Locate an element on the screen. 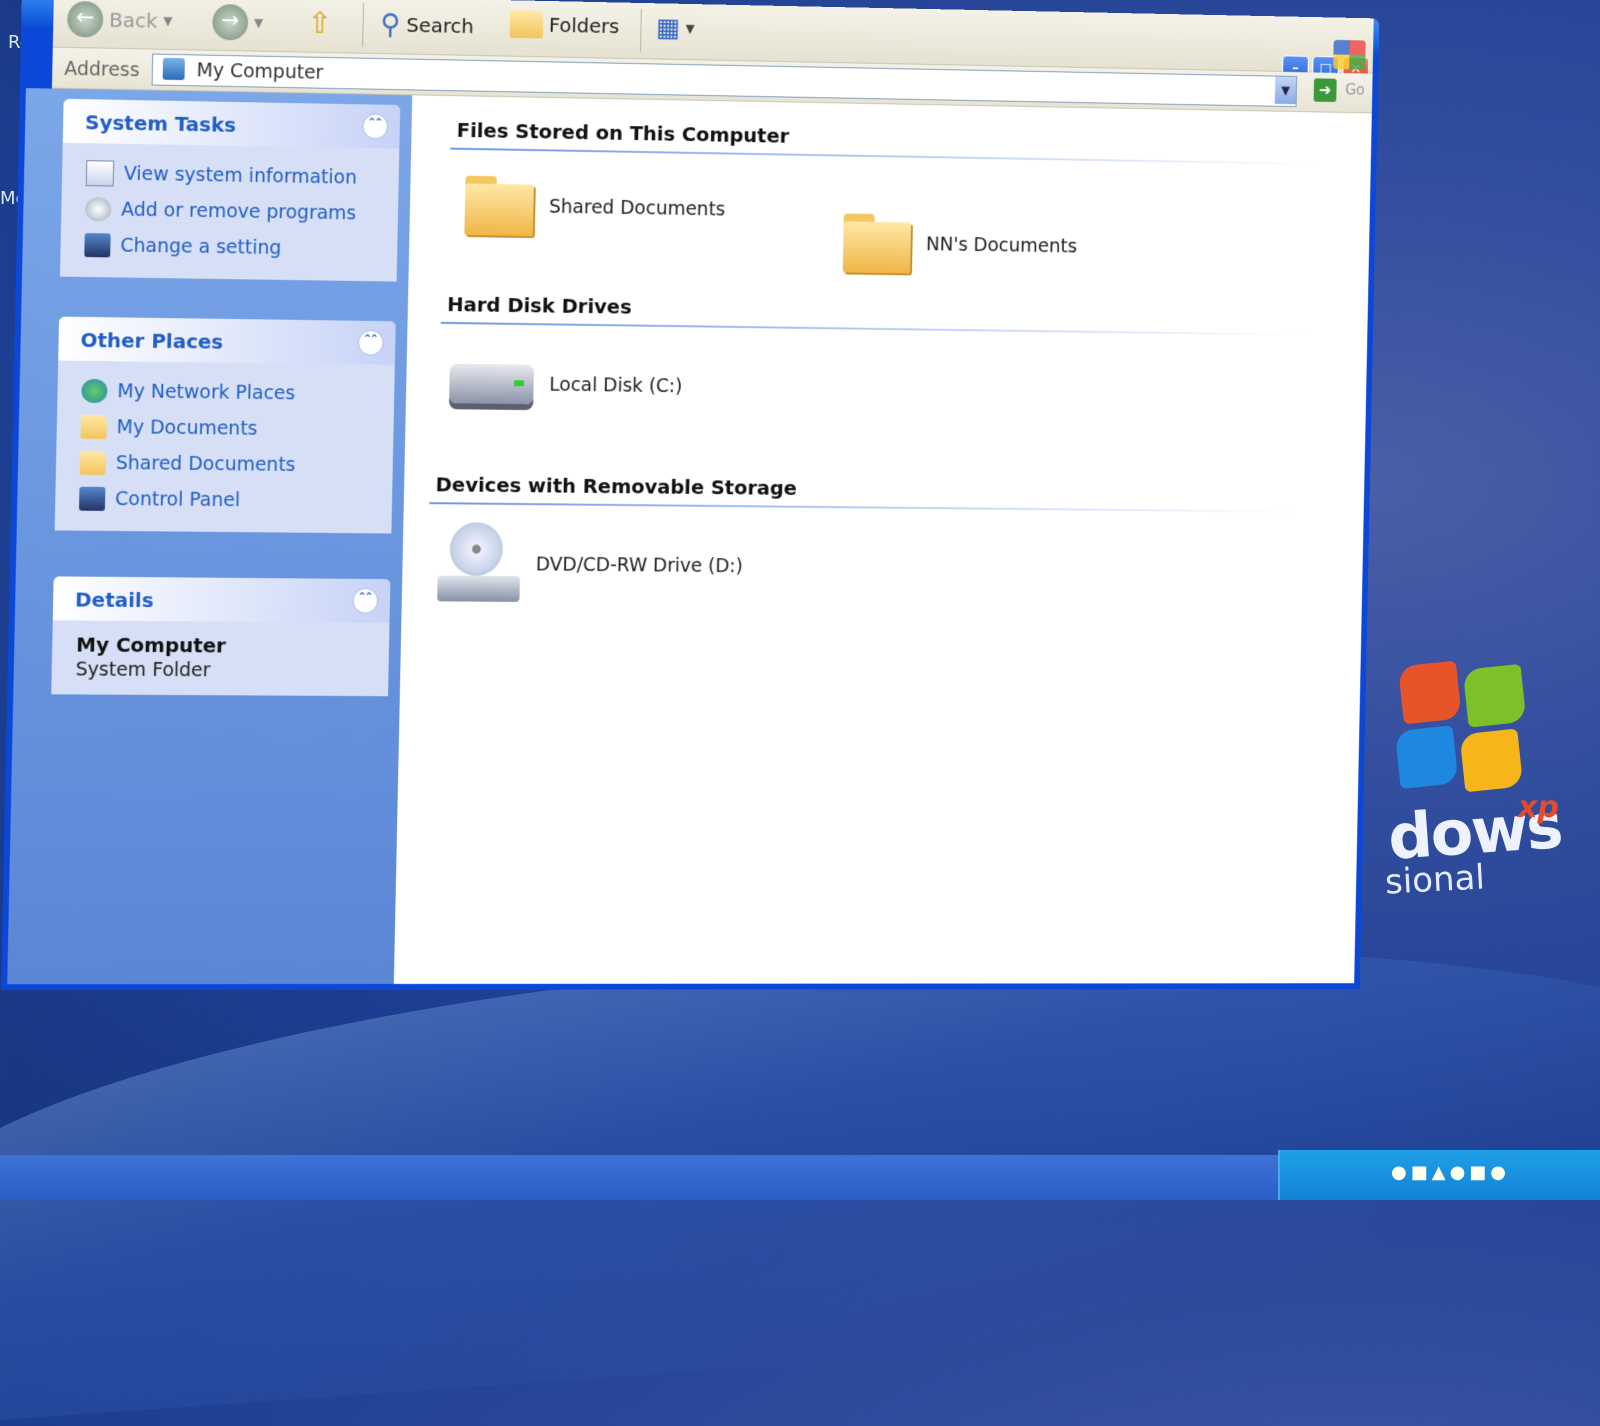  back-dropdown-icon: ▼ is located at coordinates (167, 21).